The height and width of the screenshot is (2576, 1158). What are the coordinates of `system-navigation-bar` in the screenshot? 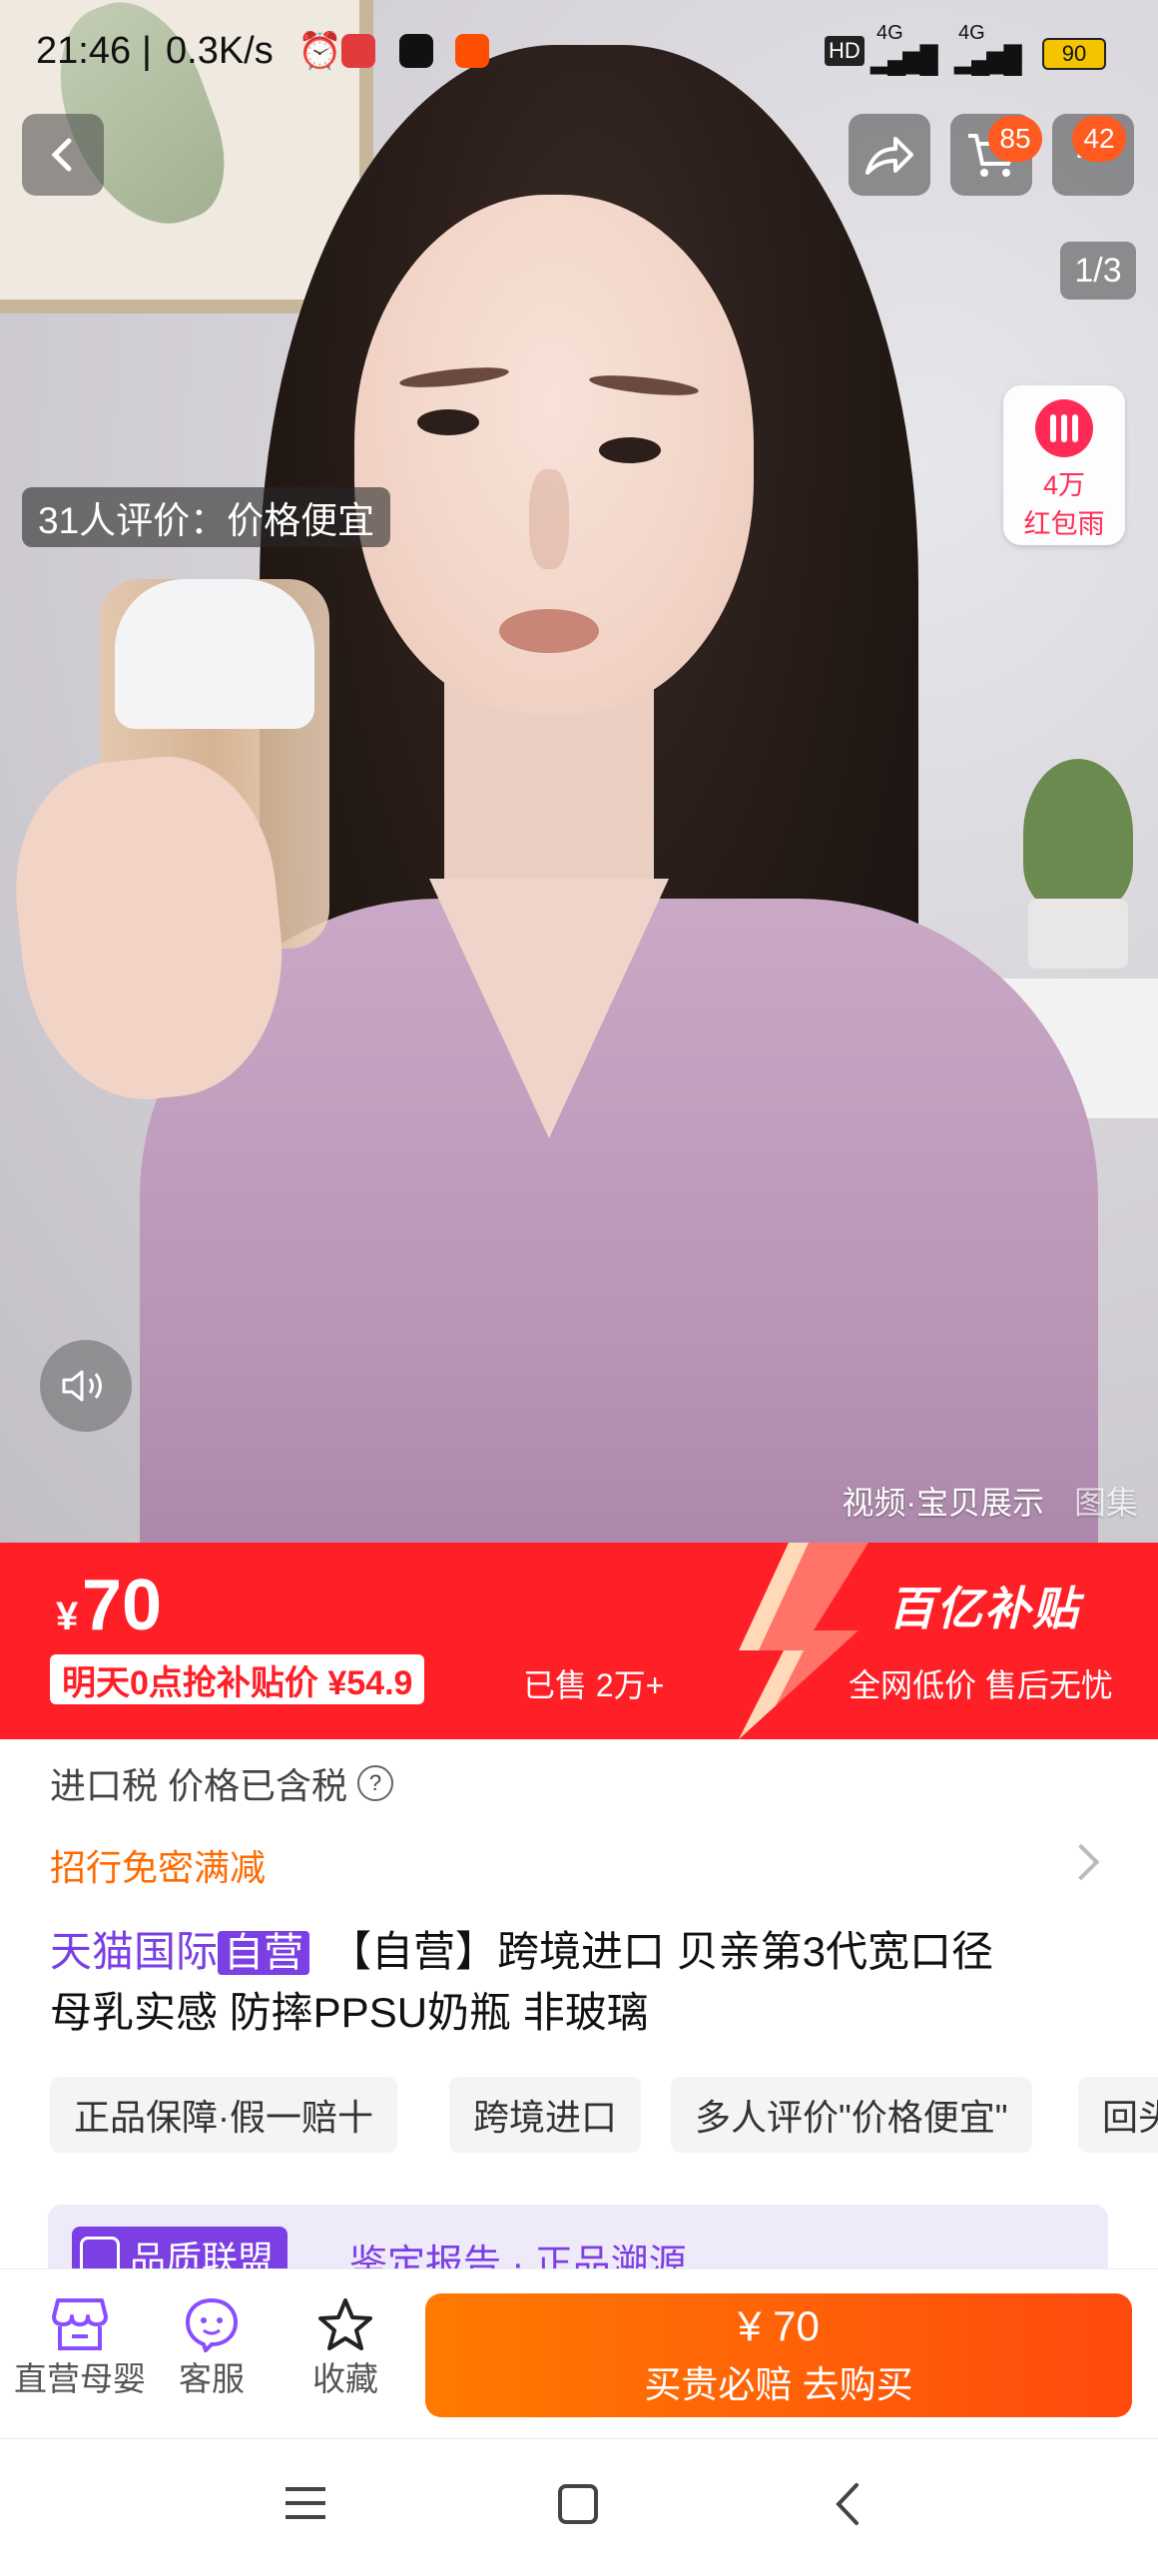 It's located at (579, 2507).